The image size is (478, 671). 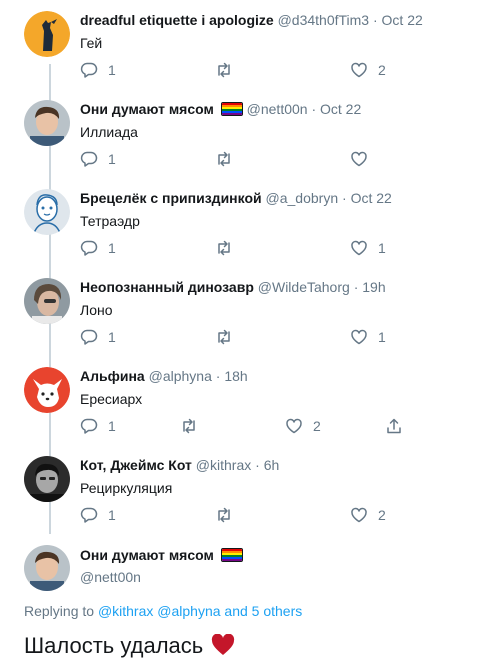 I want to click on display-name: dreadful etiquette i apologize, so click(x=177, y=20).